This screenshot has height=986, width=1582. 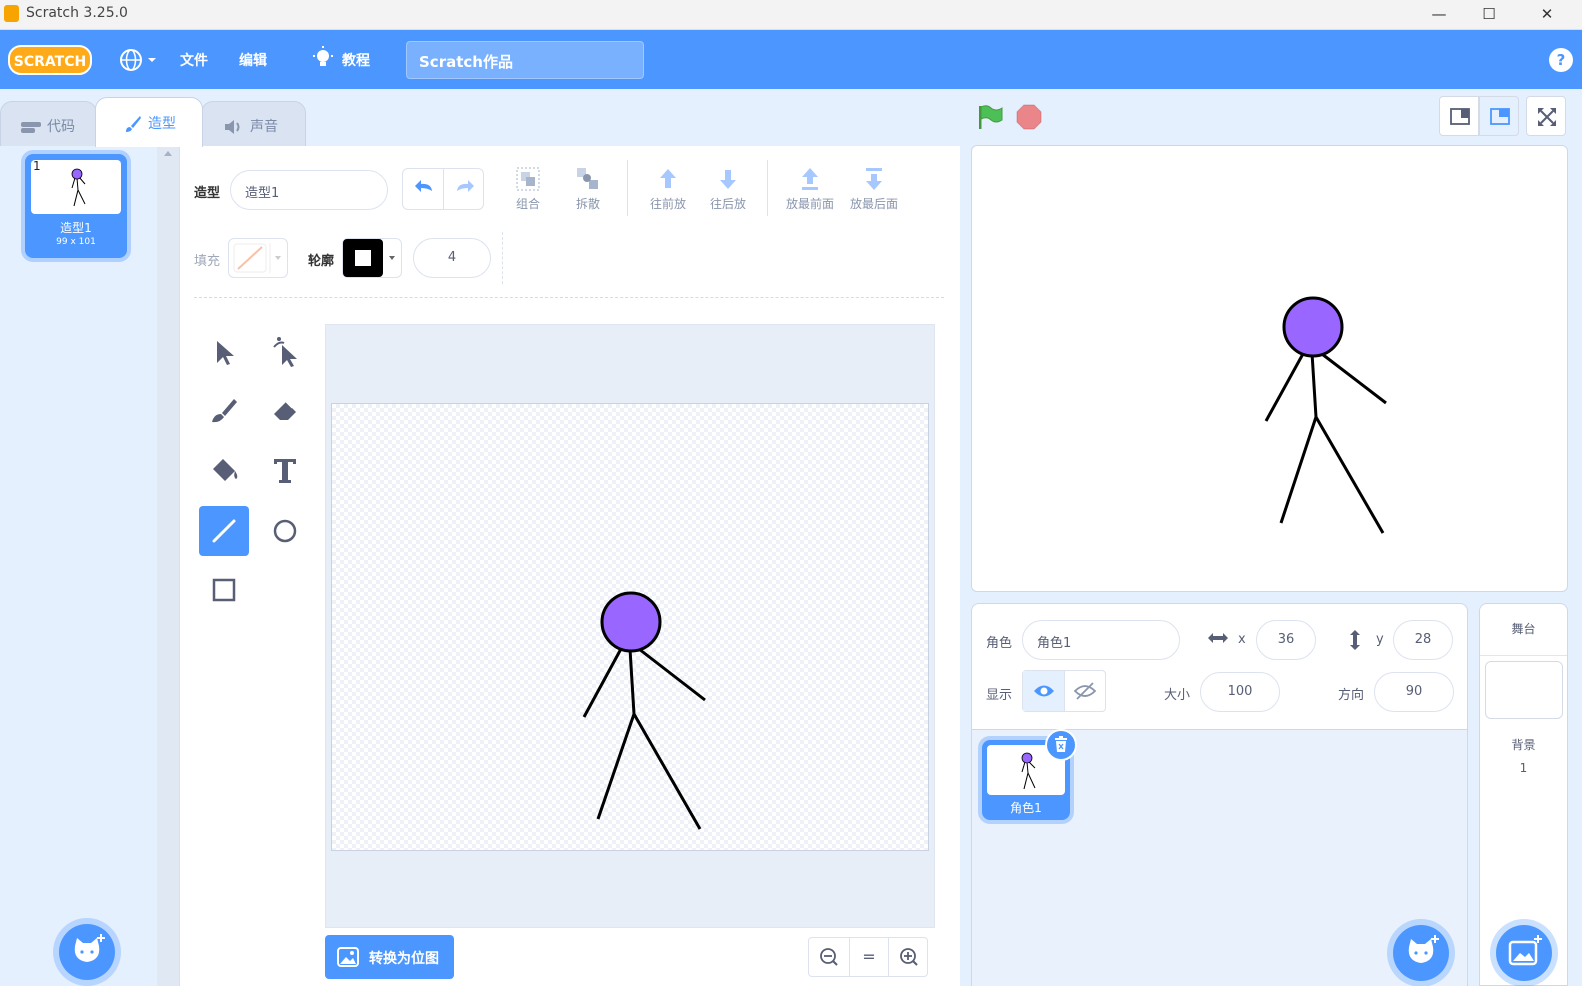 I want to click on help-button: ?, so click(x=1561, y=60).